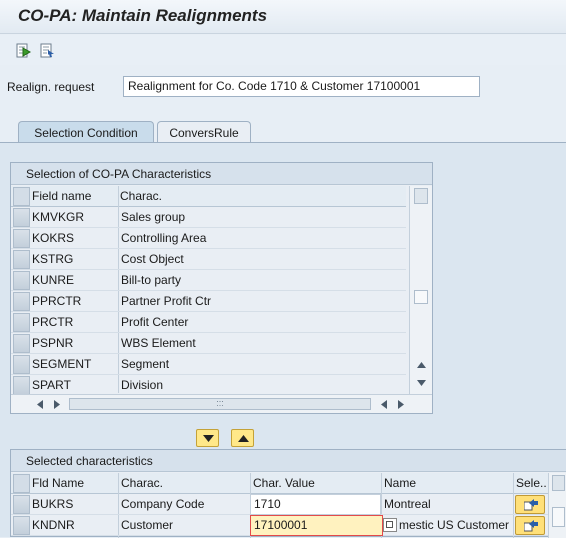 This screenshot has width=566, height=538. I want to click on selection-table-header: Field name Charac., so click(208, 196).